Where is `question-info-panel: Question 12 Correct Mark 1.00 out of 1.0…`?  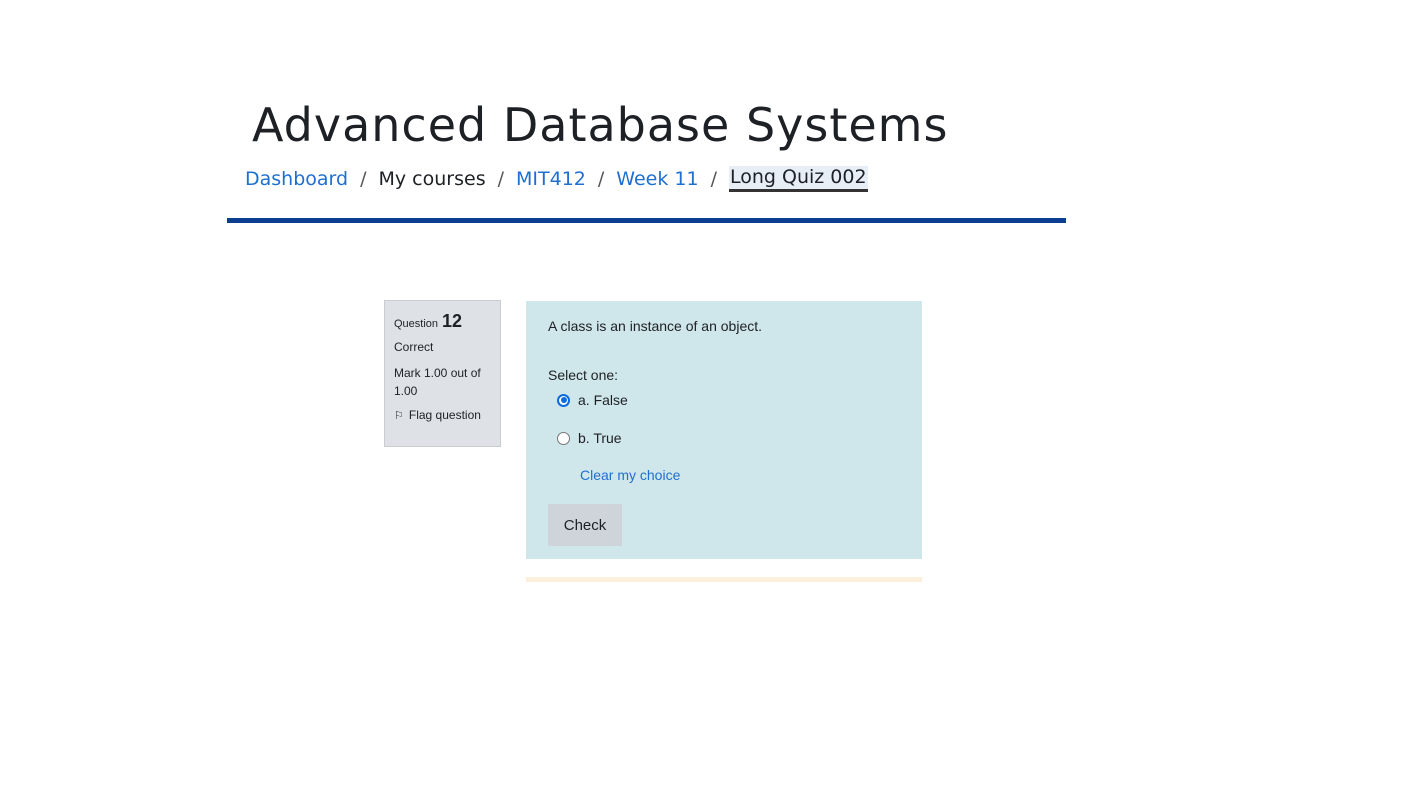 question-info-panel: Question 12 Correct Mark 1.00 out of 1.0… is located at coordinates (442, 373).